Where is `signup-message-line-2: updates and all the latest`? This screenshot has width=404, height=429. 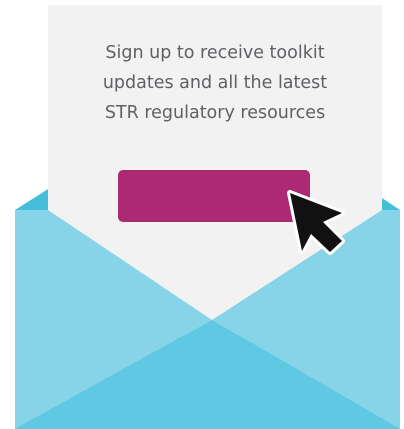
signup-message-line-2: updates and all the latest is located at coordinates (215, 83).